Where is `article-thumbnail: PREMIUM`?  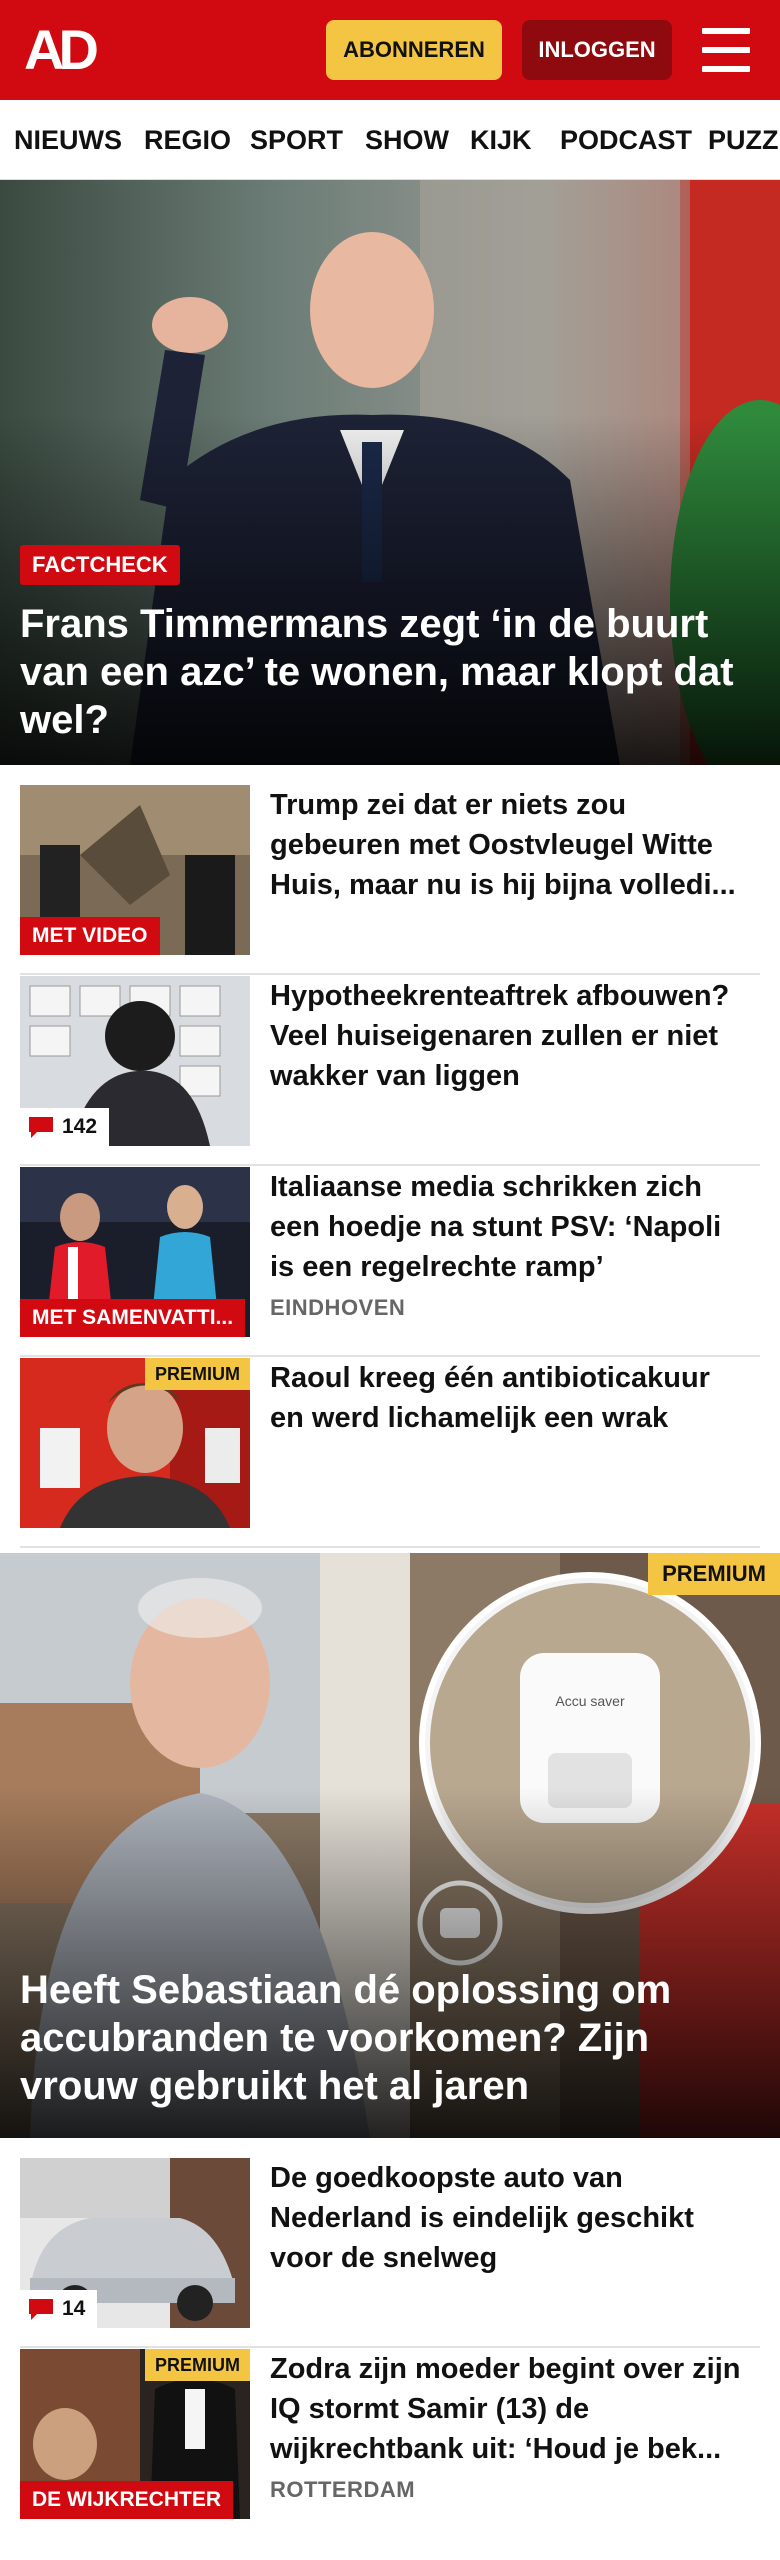 article-thumbnail: PREMIUM is located at coordinates (135, 1443).